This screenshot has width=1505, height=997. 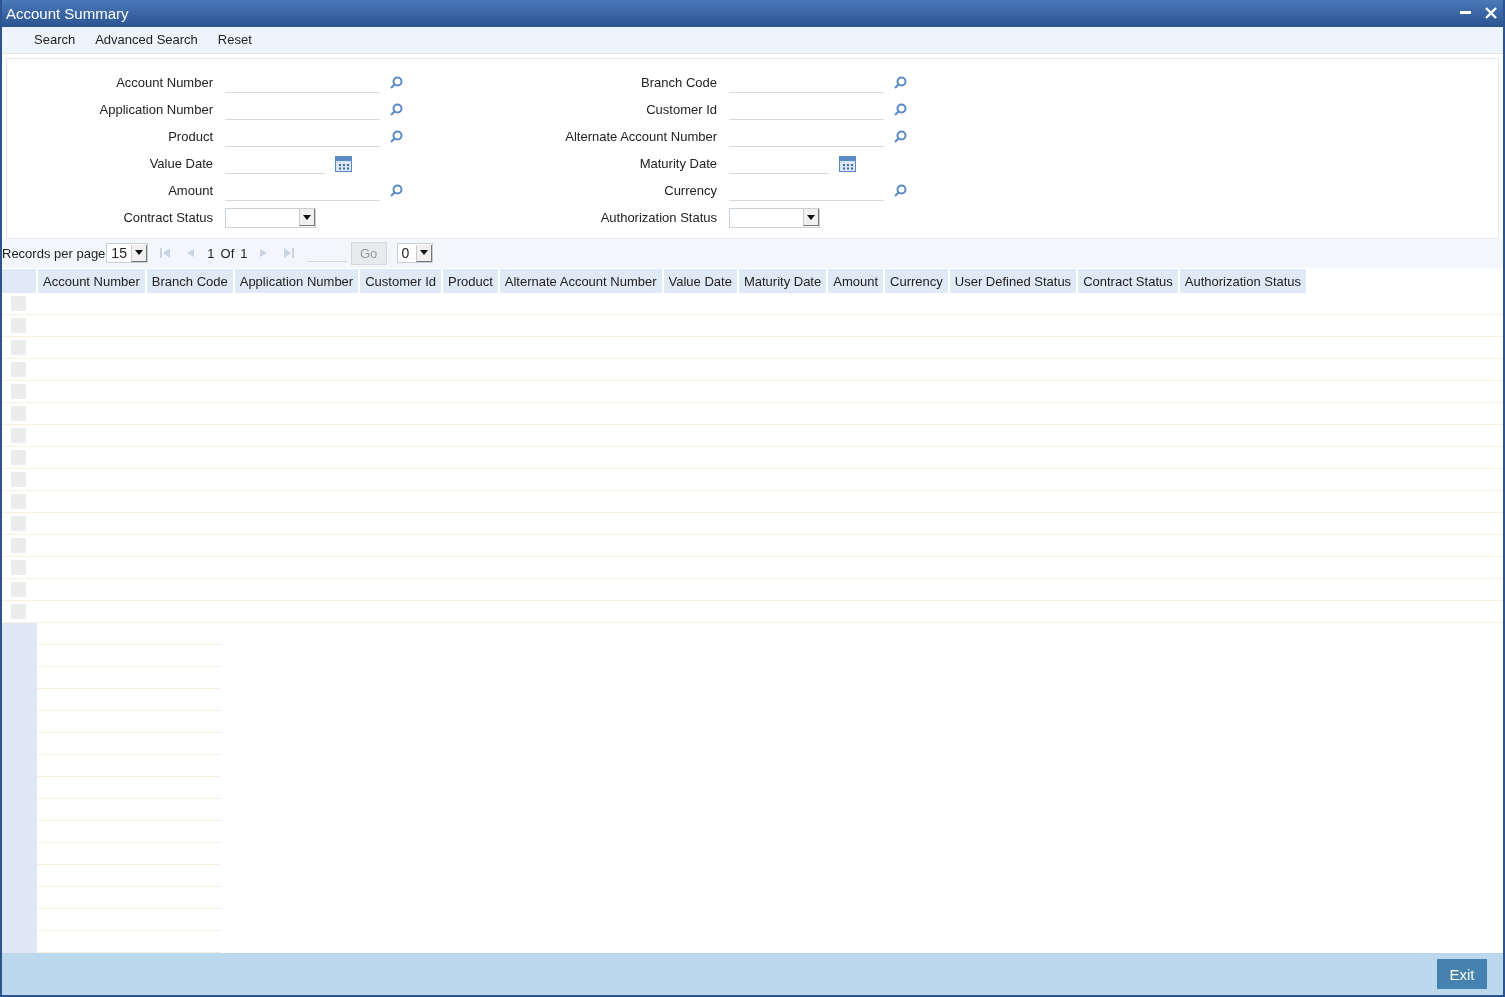 What do you see at coordinates (690, 191) in the screenshot?
I see `field-label: Currency` at bounding box center [690, 191].